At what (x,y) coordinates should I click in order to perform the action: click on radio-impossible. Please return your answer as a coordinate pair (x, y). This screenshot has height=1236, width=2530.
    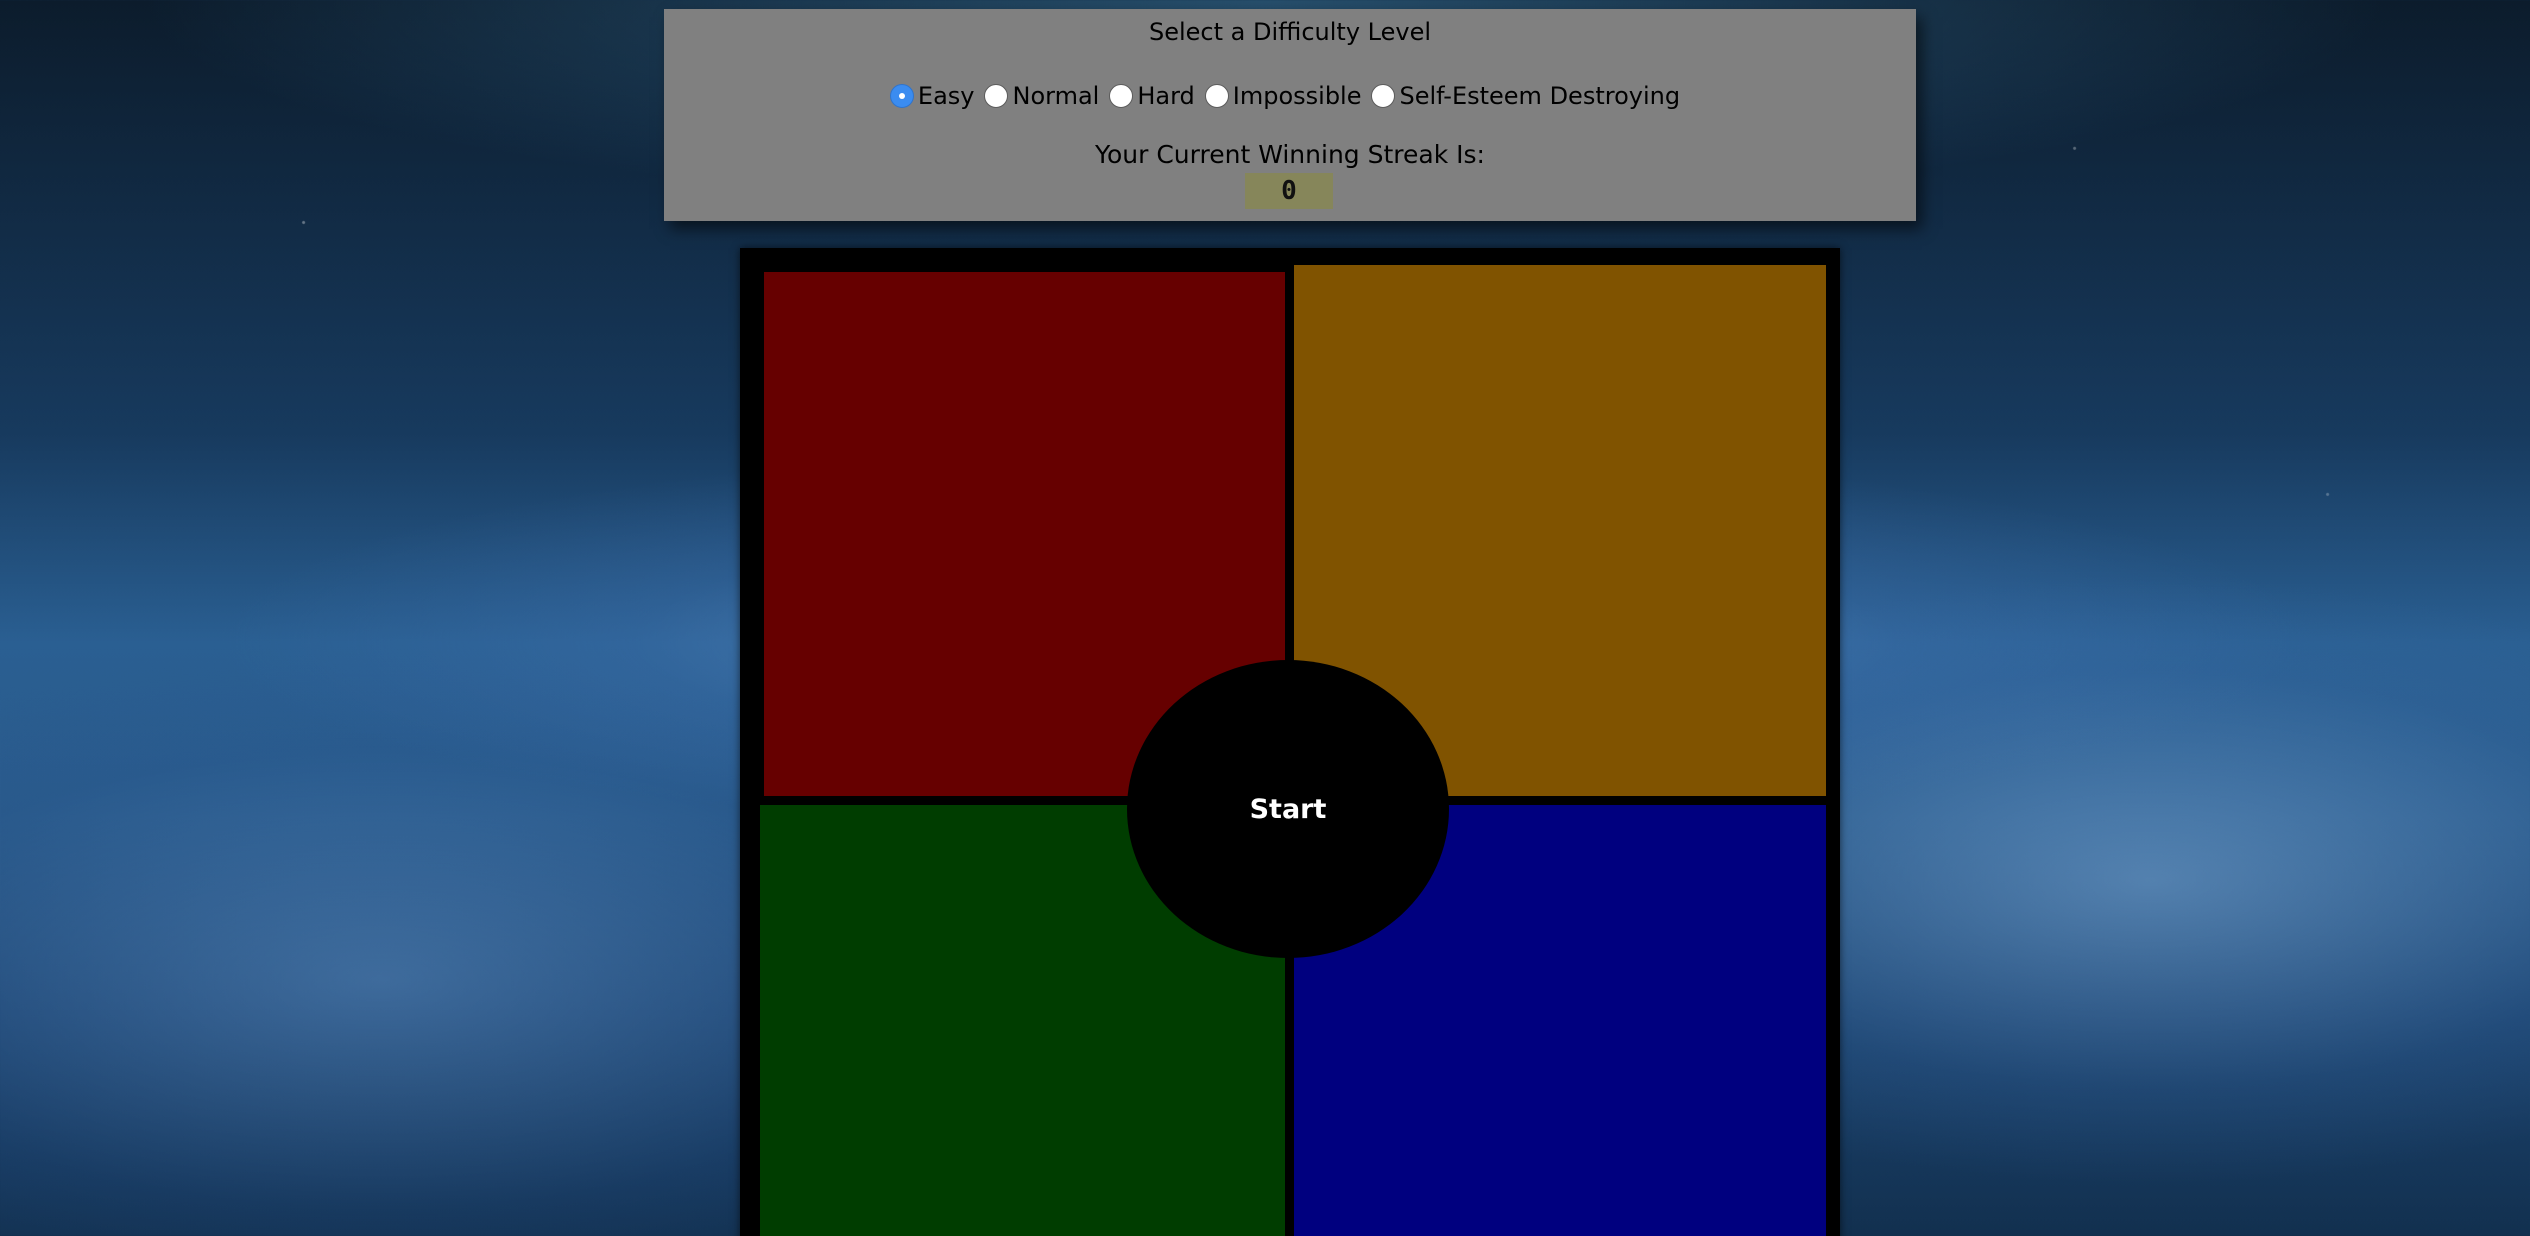
    Looking at the image, I should click on (1216, 96).